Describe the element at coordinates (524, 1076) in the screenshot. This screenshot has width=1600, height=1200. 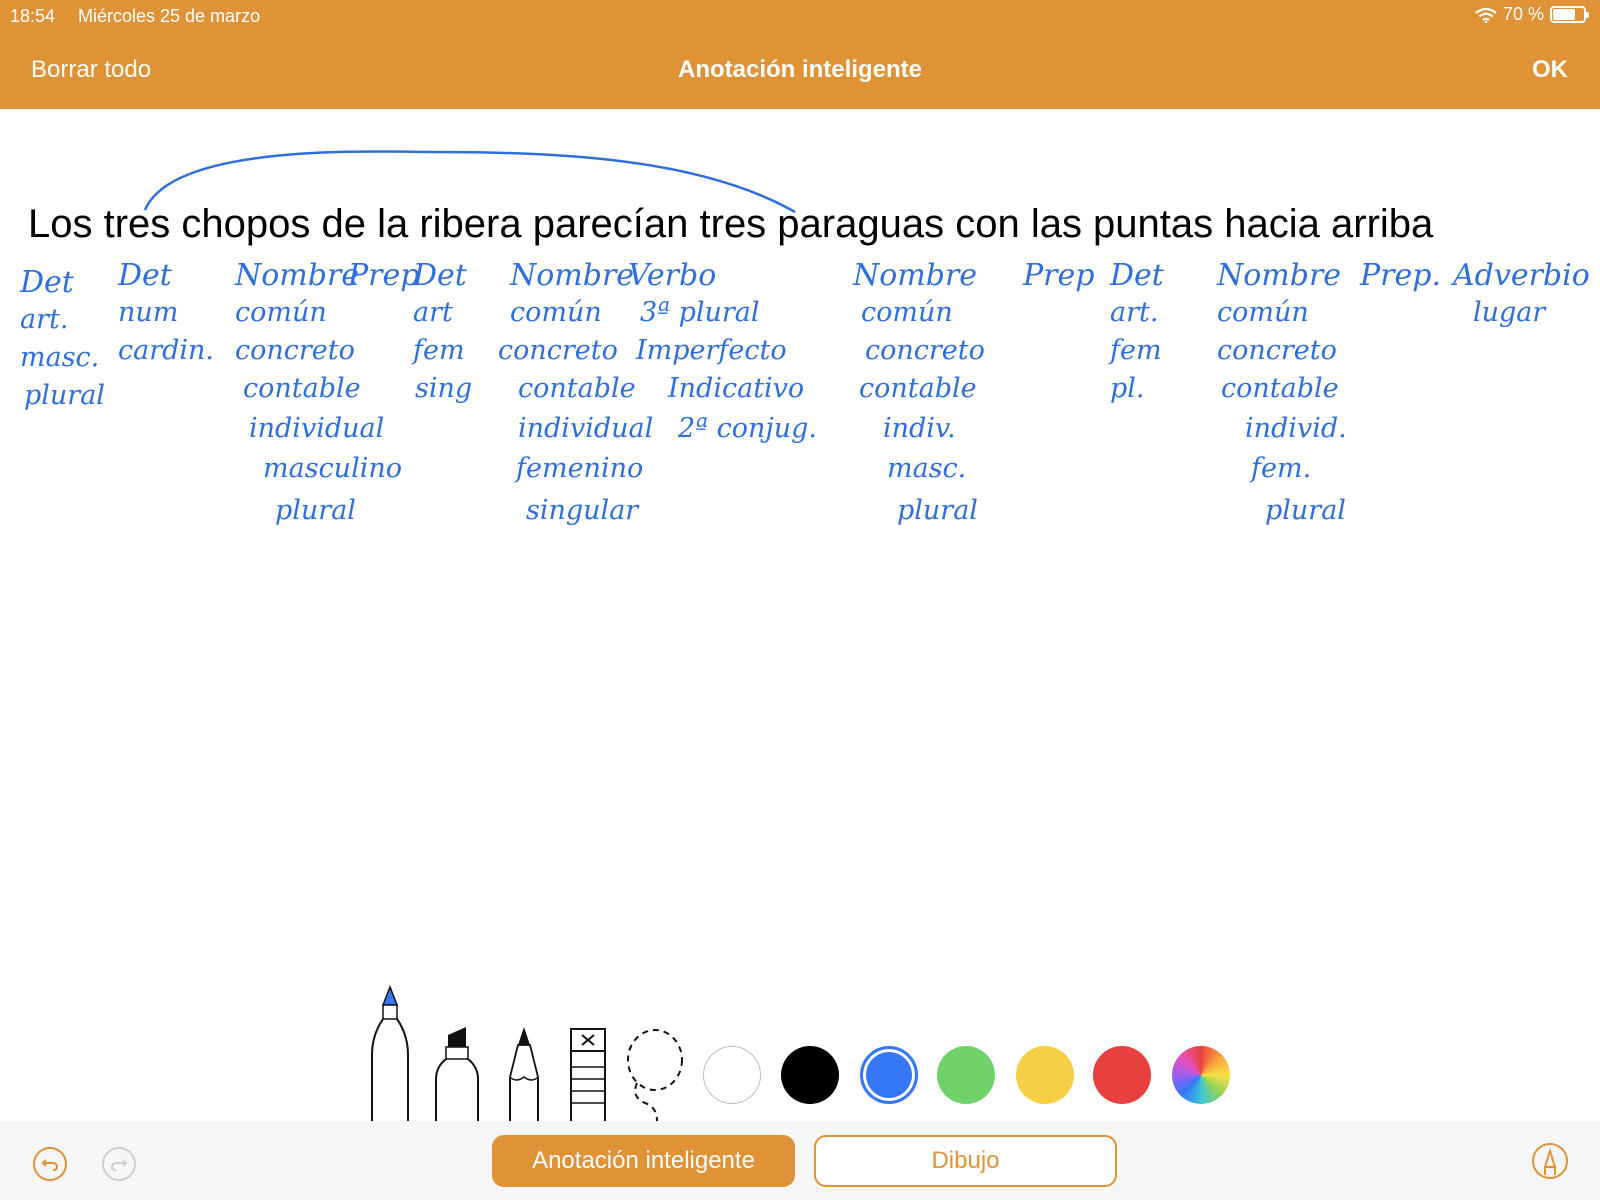
I see `tool-pencil` at that location.